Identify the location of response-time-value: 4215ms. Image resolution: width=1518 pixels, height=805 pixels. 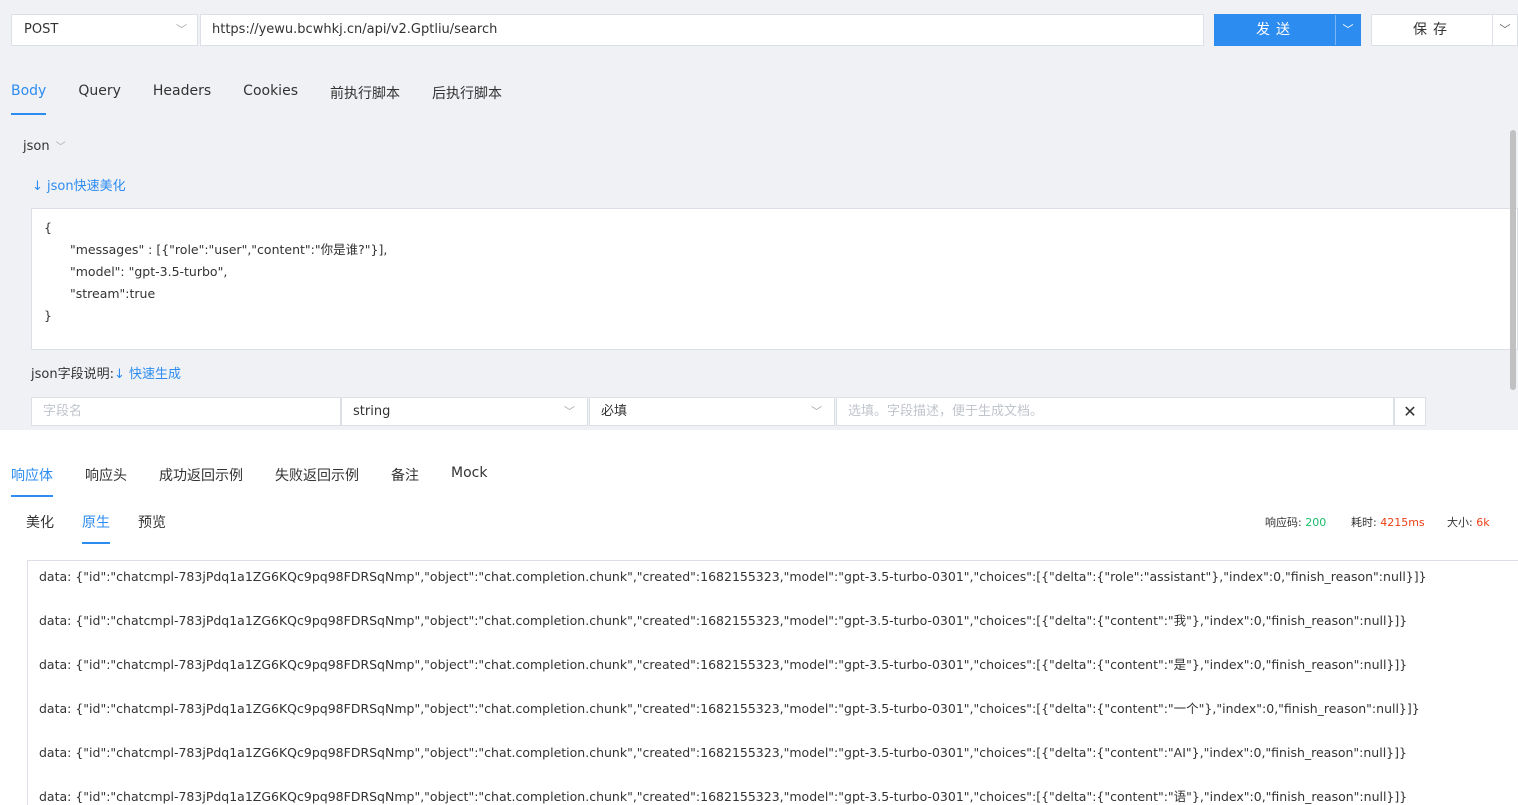
(1402, 522).